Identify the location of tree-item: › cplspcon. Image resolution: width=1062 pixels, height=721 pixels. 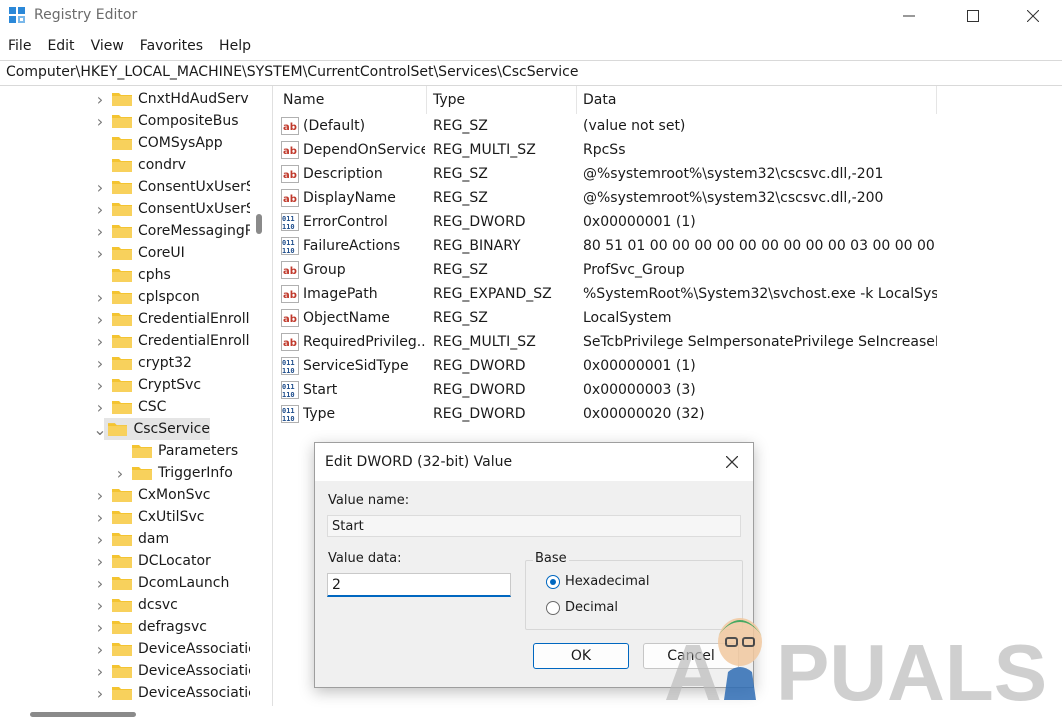
(147, 297).